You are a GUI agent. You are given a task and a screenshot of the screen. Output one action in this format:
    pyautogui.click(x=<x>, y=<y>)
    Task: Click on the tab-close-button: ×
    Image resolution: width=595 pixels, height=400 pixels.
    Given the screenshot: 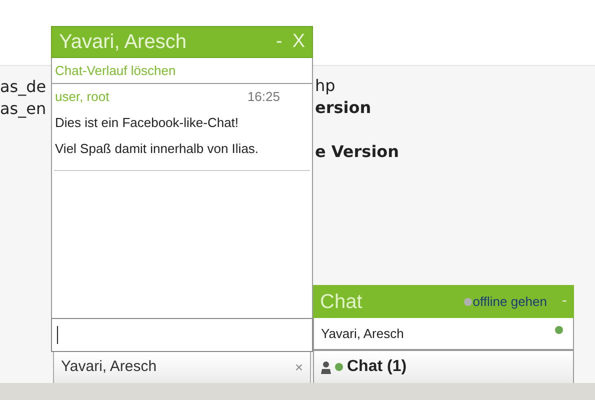 What is the action you would take?
    pyautogui.click(x=298, y=367)
    